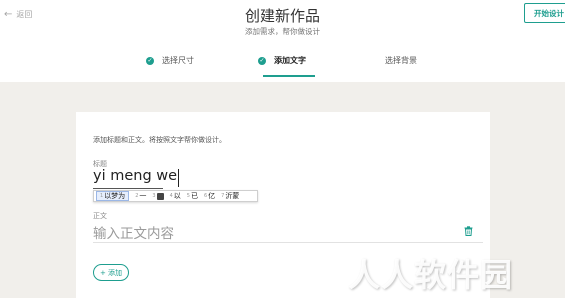 This screenshot has height=298, width=565. What do you see at coordinates (178, 60) in the screenshot?
I see `step-label: 选择尺寸` at bounding box center [178, 60].